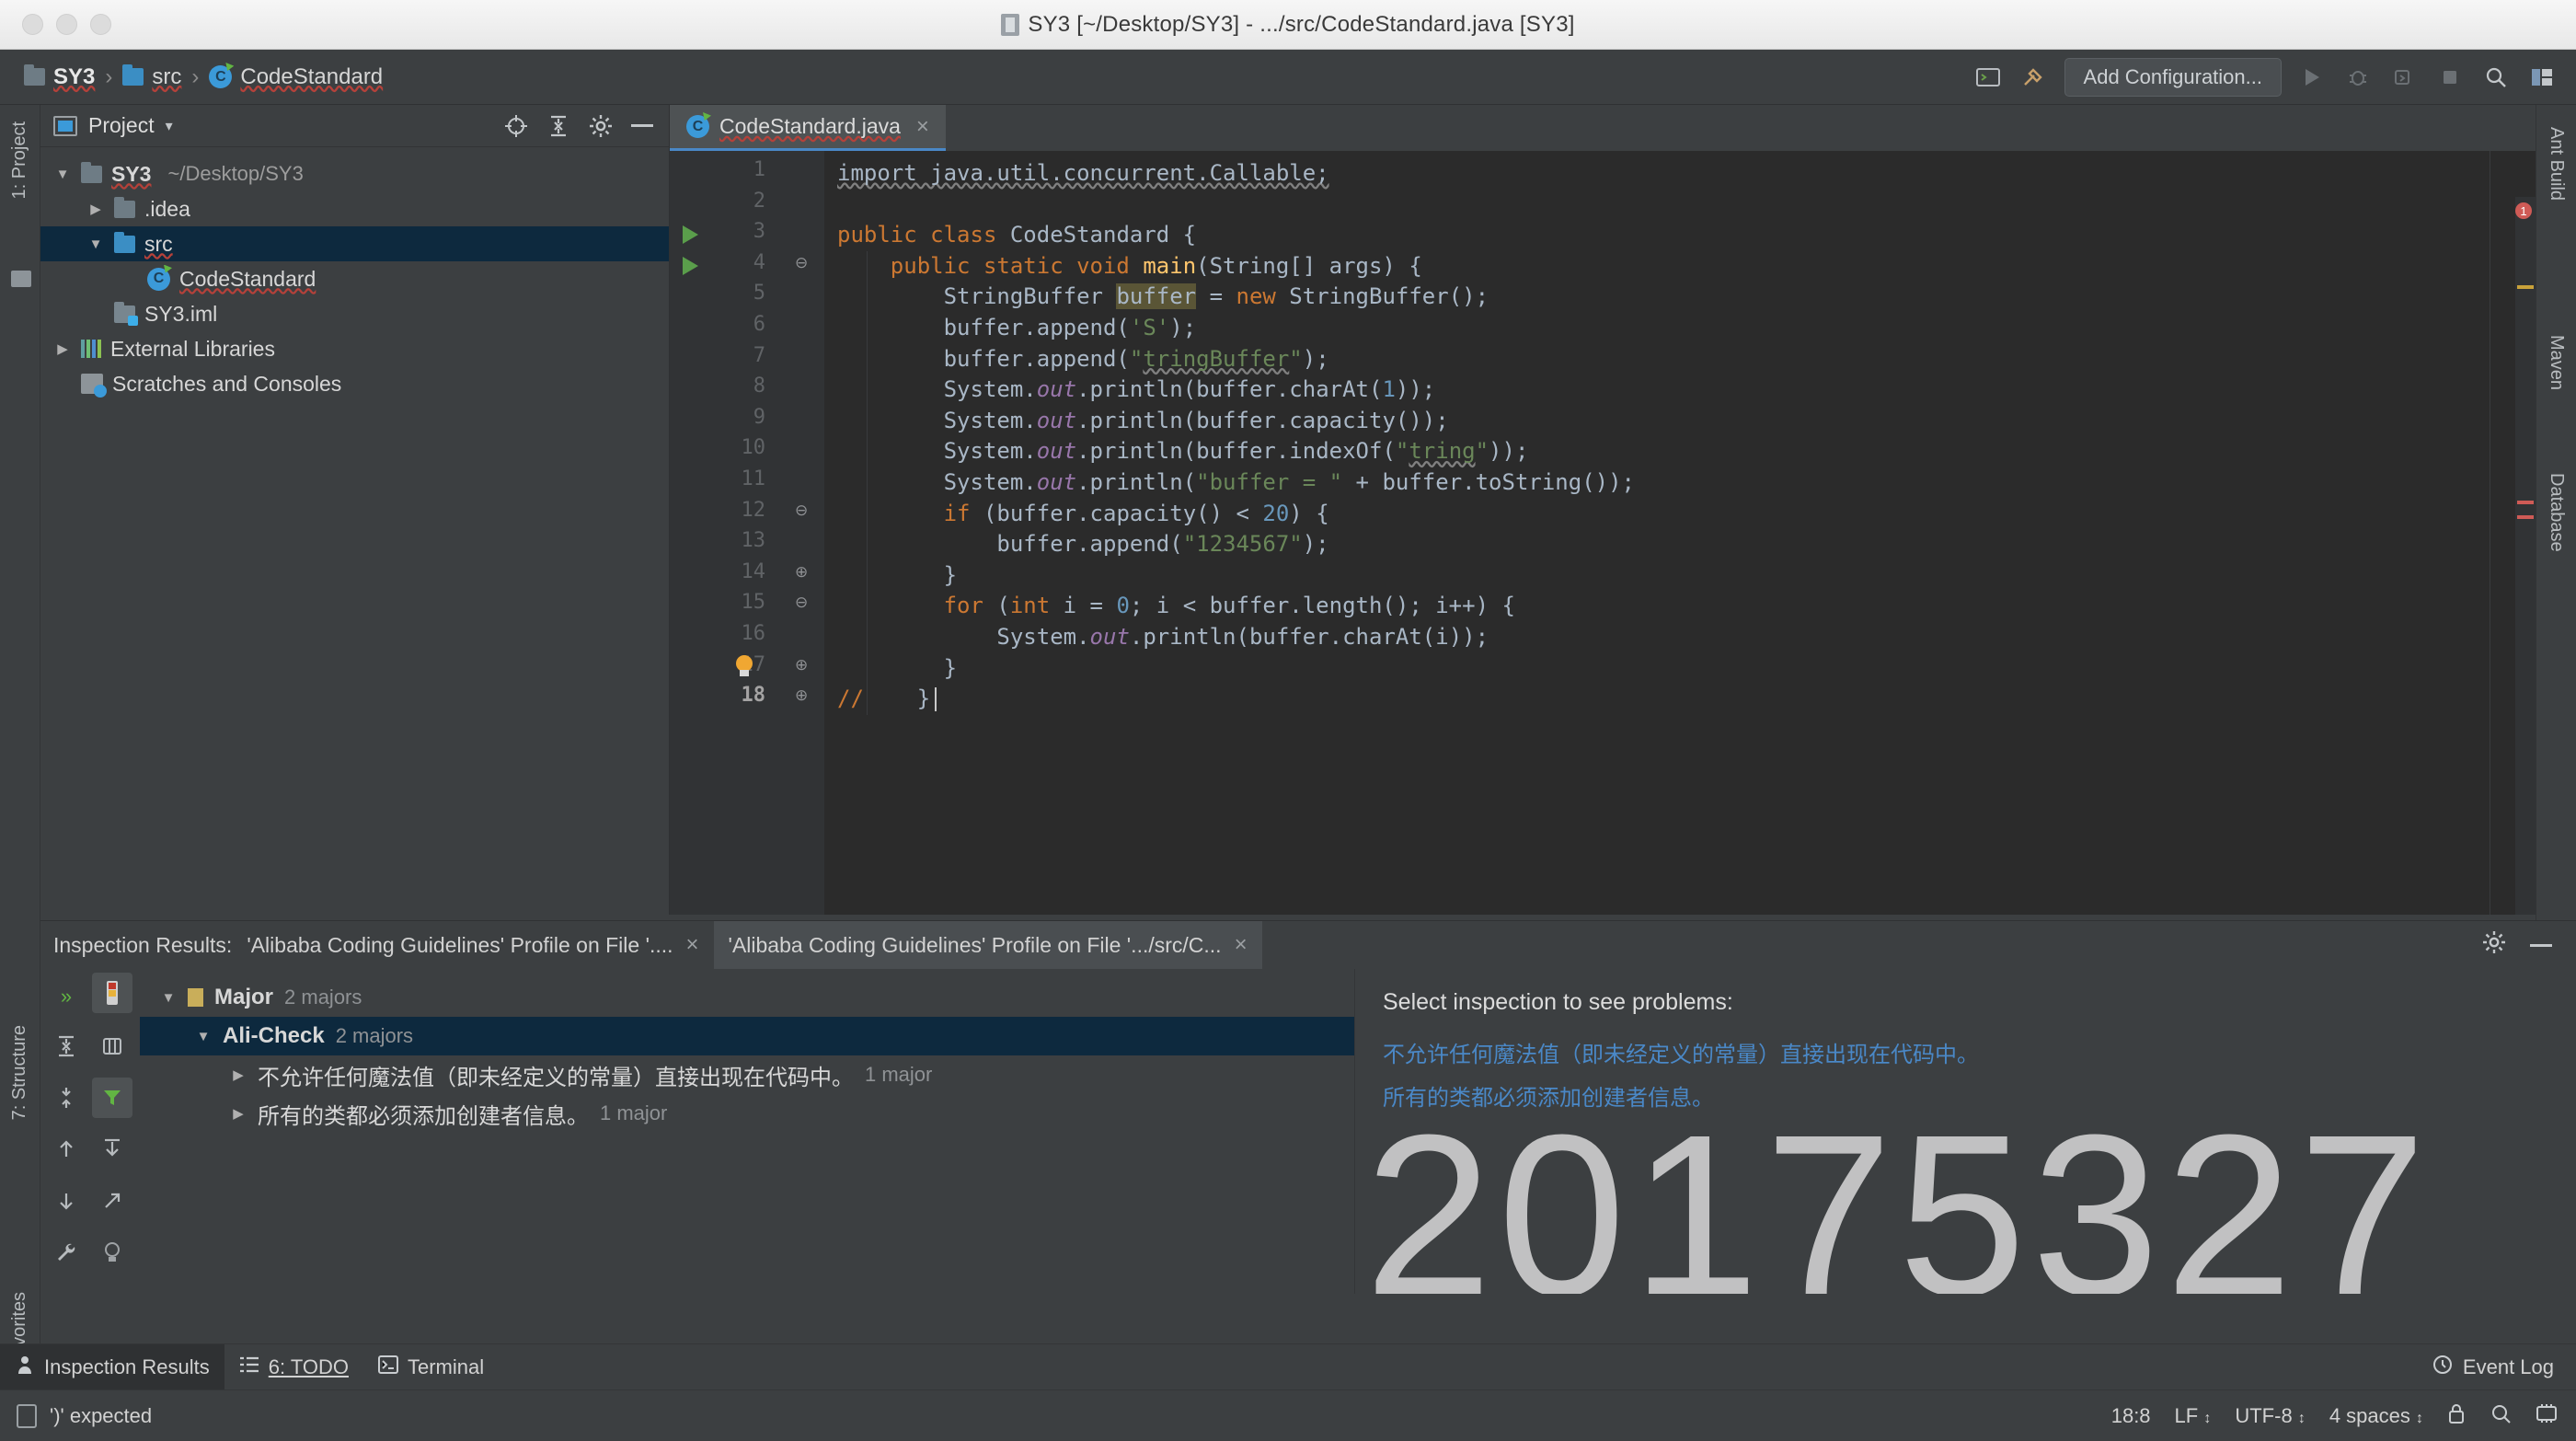  Describe the element at coordinates (19, 1072) in the screenshot. I see `tool-window-button-structure: 7: Structure` at that location.